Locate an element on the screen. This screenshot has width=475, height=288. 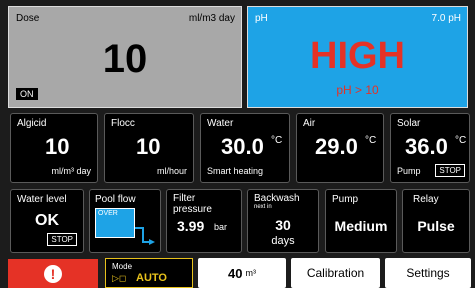
ph-label: pH is located at coordinates (261, 18).